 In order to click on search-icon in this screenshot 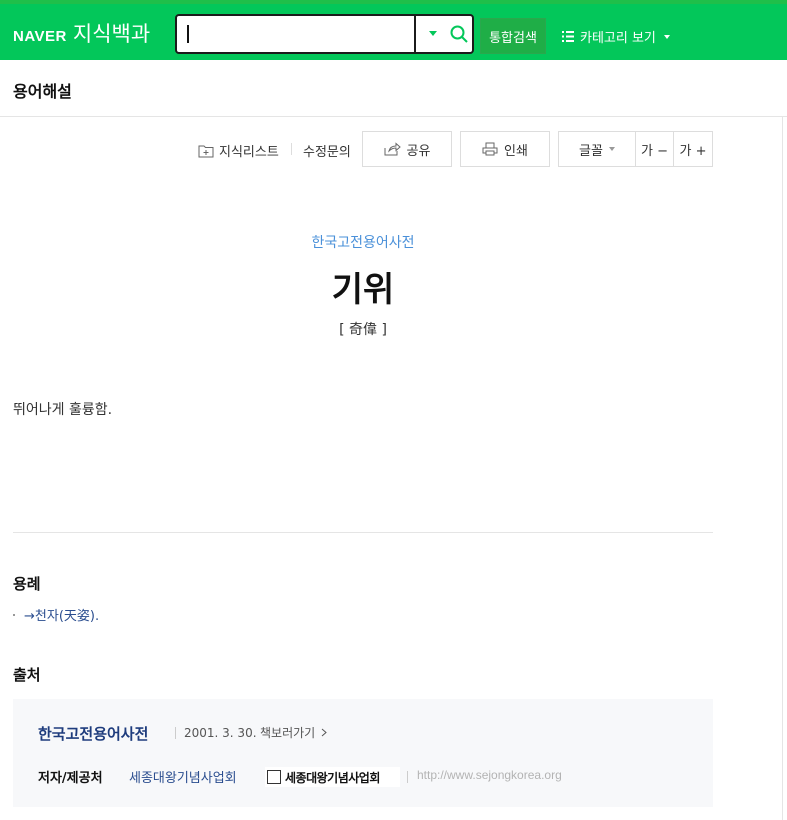, I will do `click(459, 34)`.